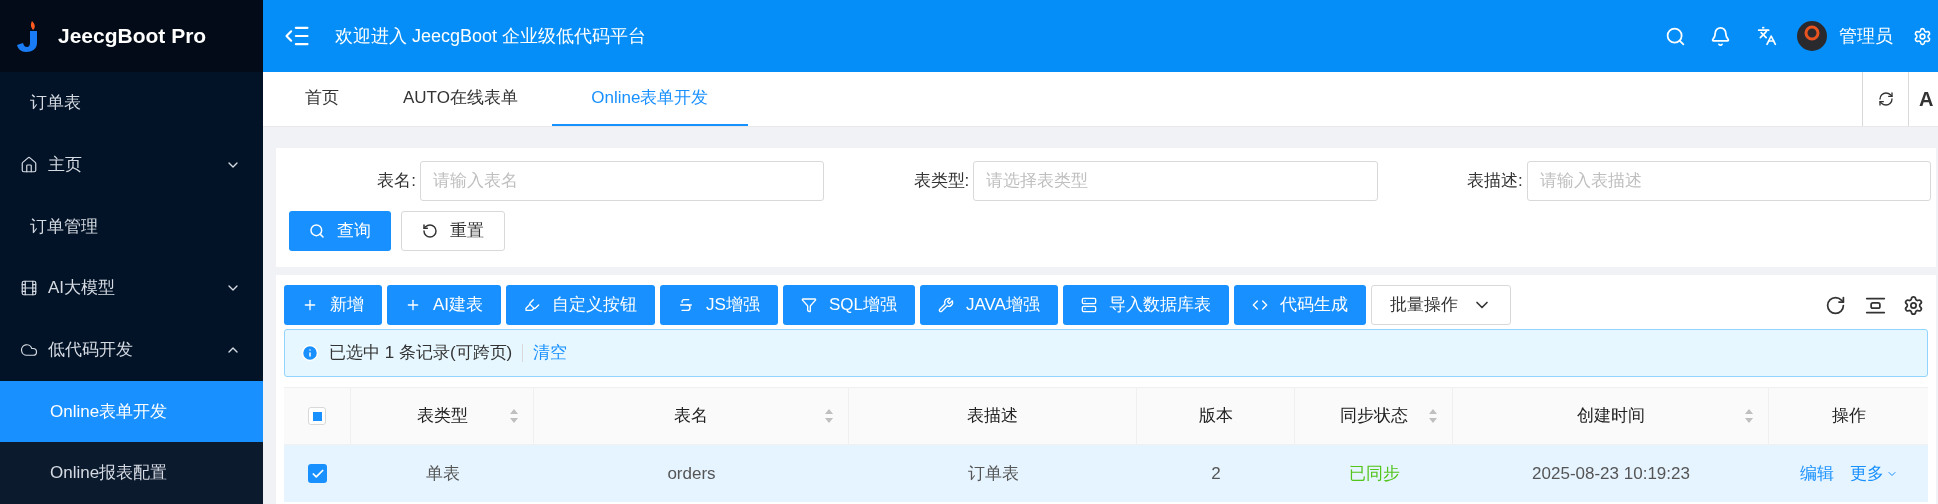 This screenshot has width=1938, height=504. What do you see at coordinates (1812, 36) in the screenshot?
I see `avatar-icon` at bounding box center [1812, 36].